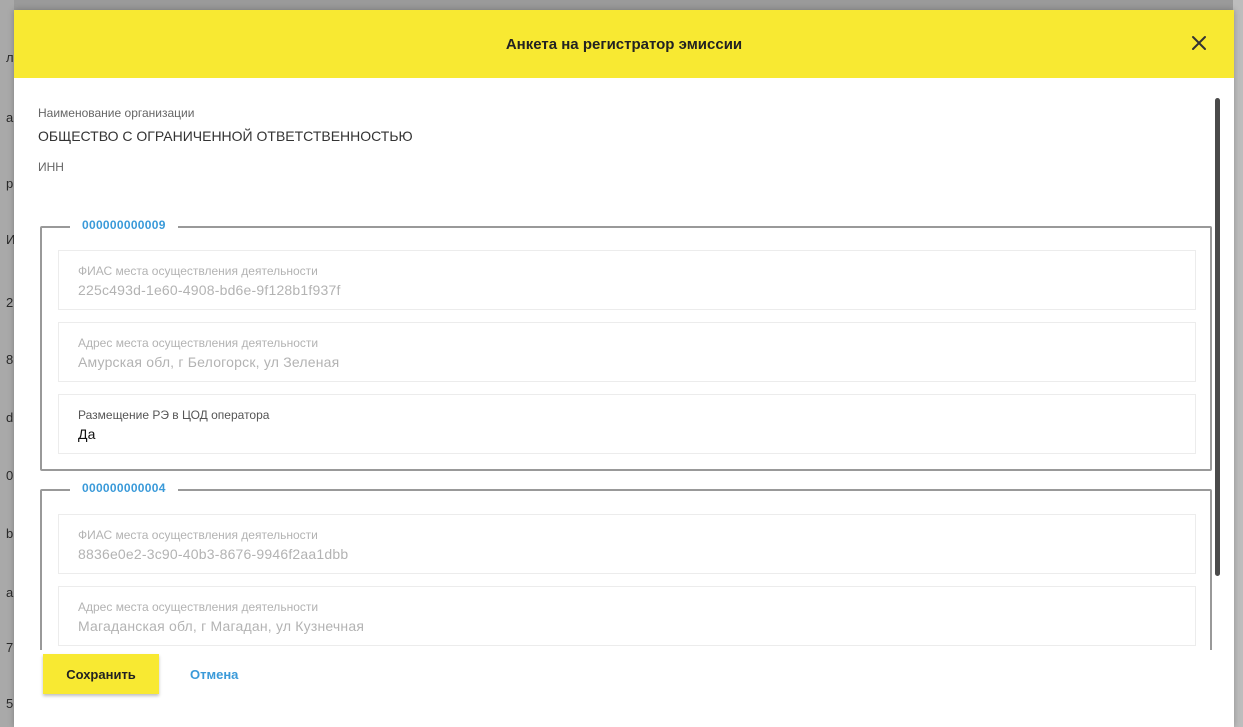 This screenshot has width=1243, height=727. Describe the element at coordinates (10, 359) in the screenshot. I see `background-glyph: 8` at that location.